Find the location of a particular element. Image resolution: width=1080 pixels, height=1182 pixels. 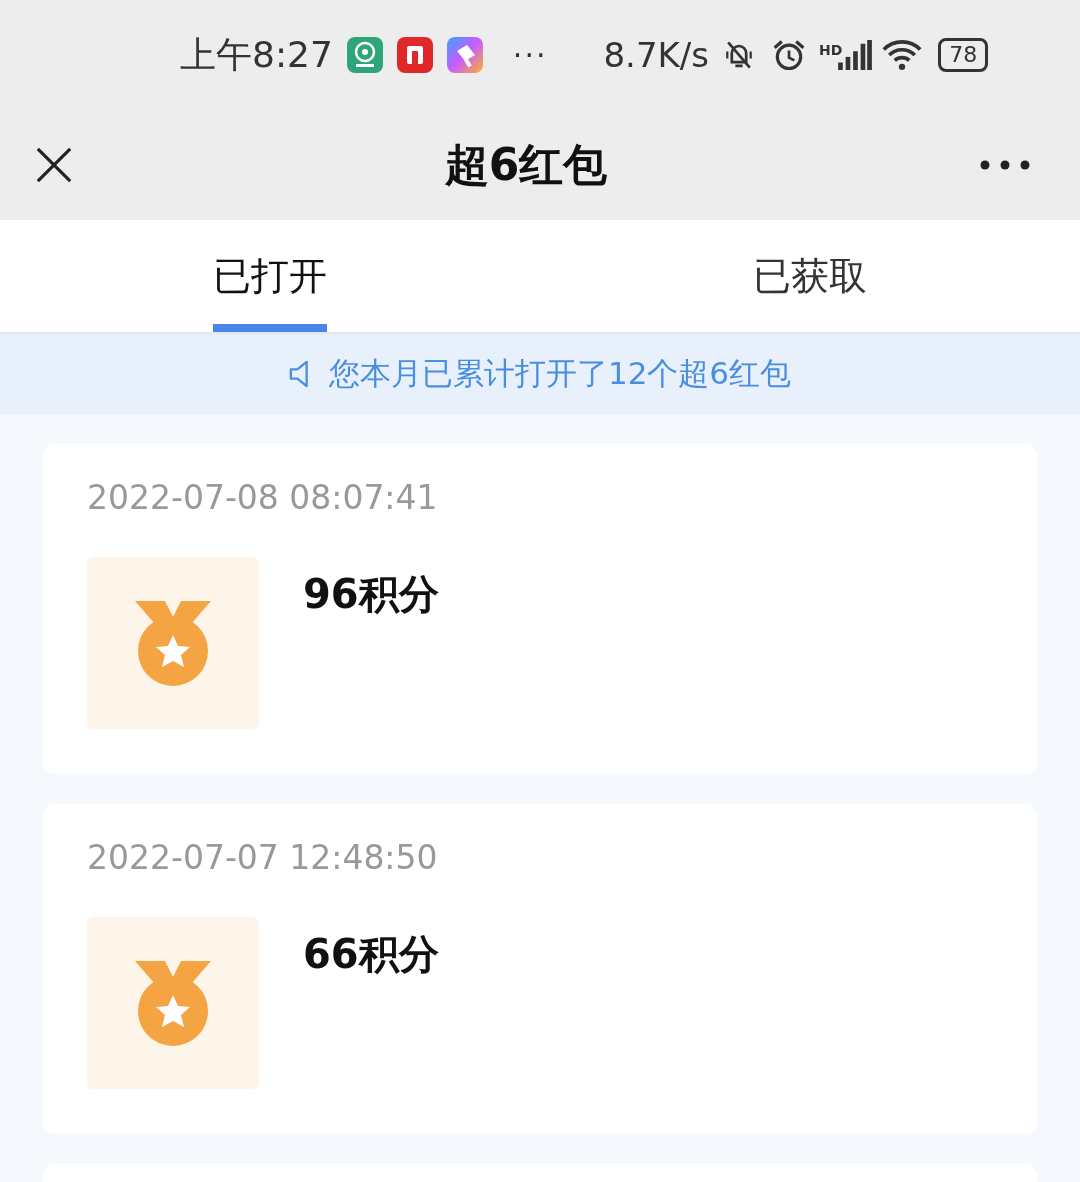

more-icon is located at coordinates (1005, 165).